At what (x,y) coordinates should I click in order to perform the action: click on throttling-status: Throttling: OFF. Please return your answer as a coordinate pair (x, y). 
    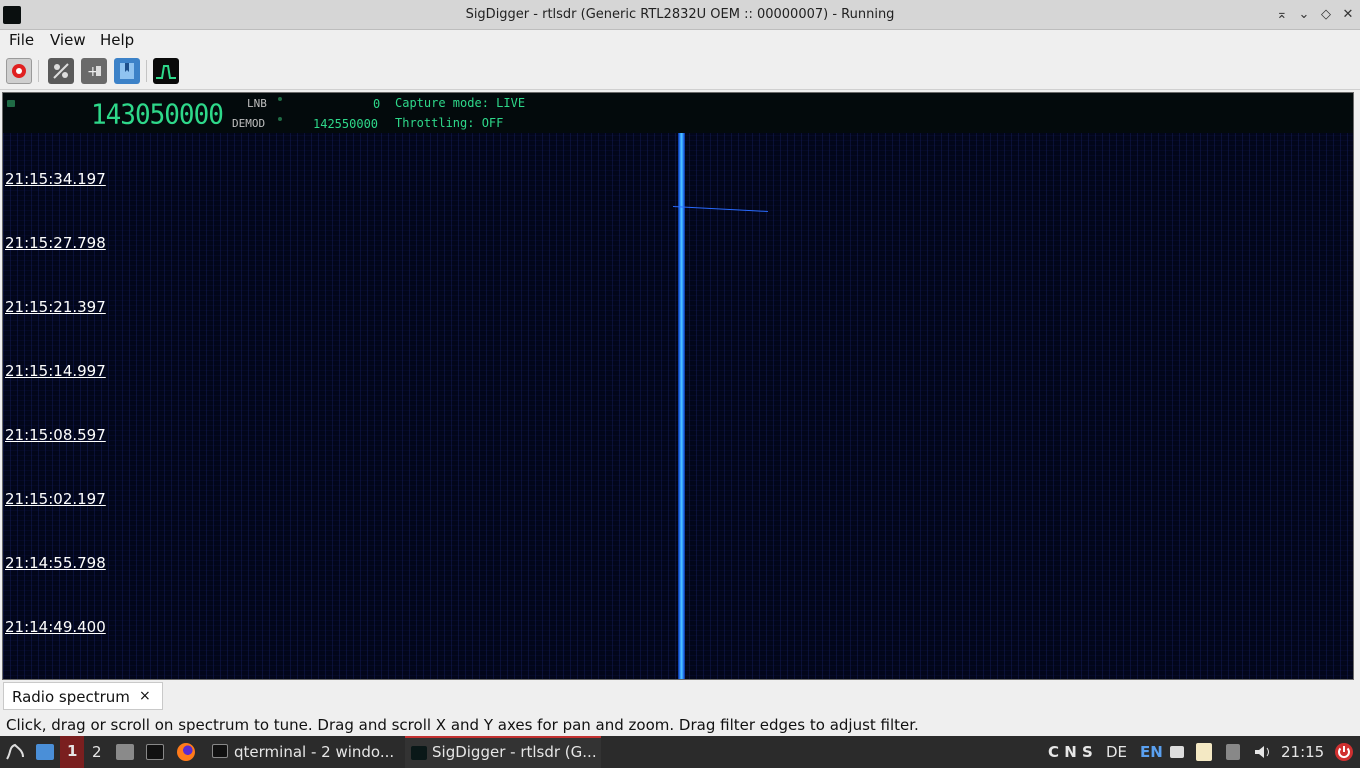
    Looking at the image, I should click on (449, 123).